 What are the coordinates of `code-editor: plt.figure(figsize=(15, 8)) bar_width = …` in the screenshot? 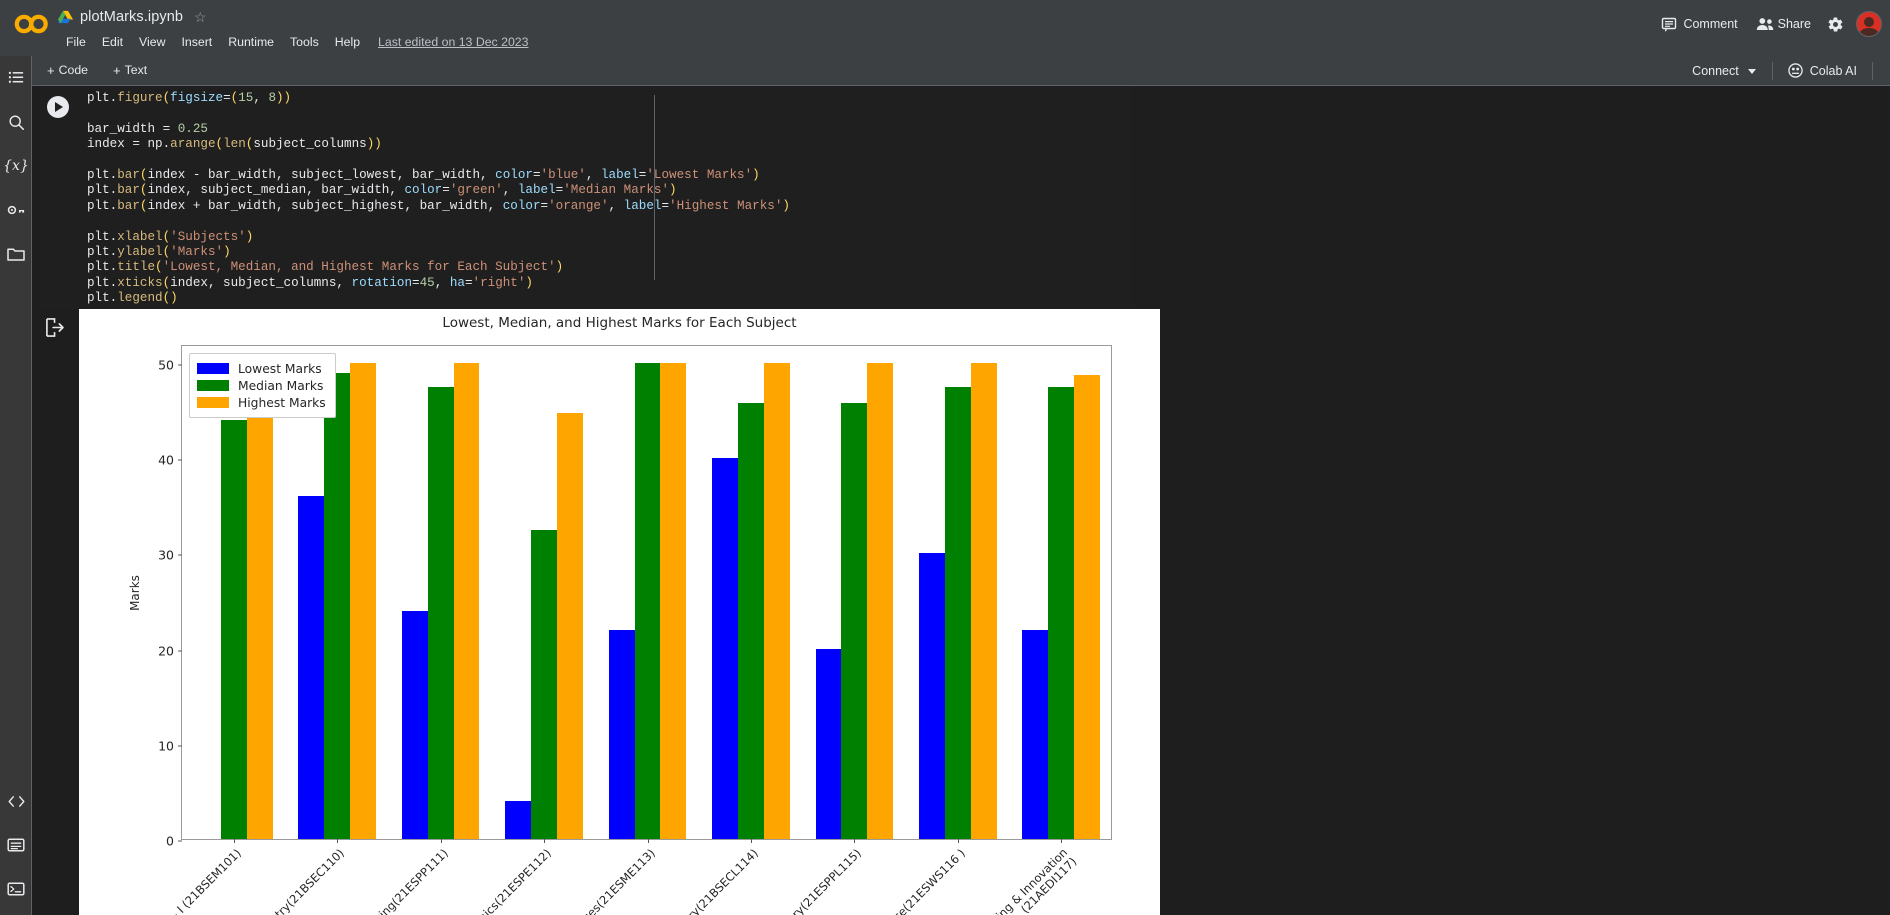 It's located at (609, 200).